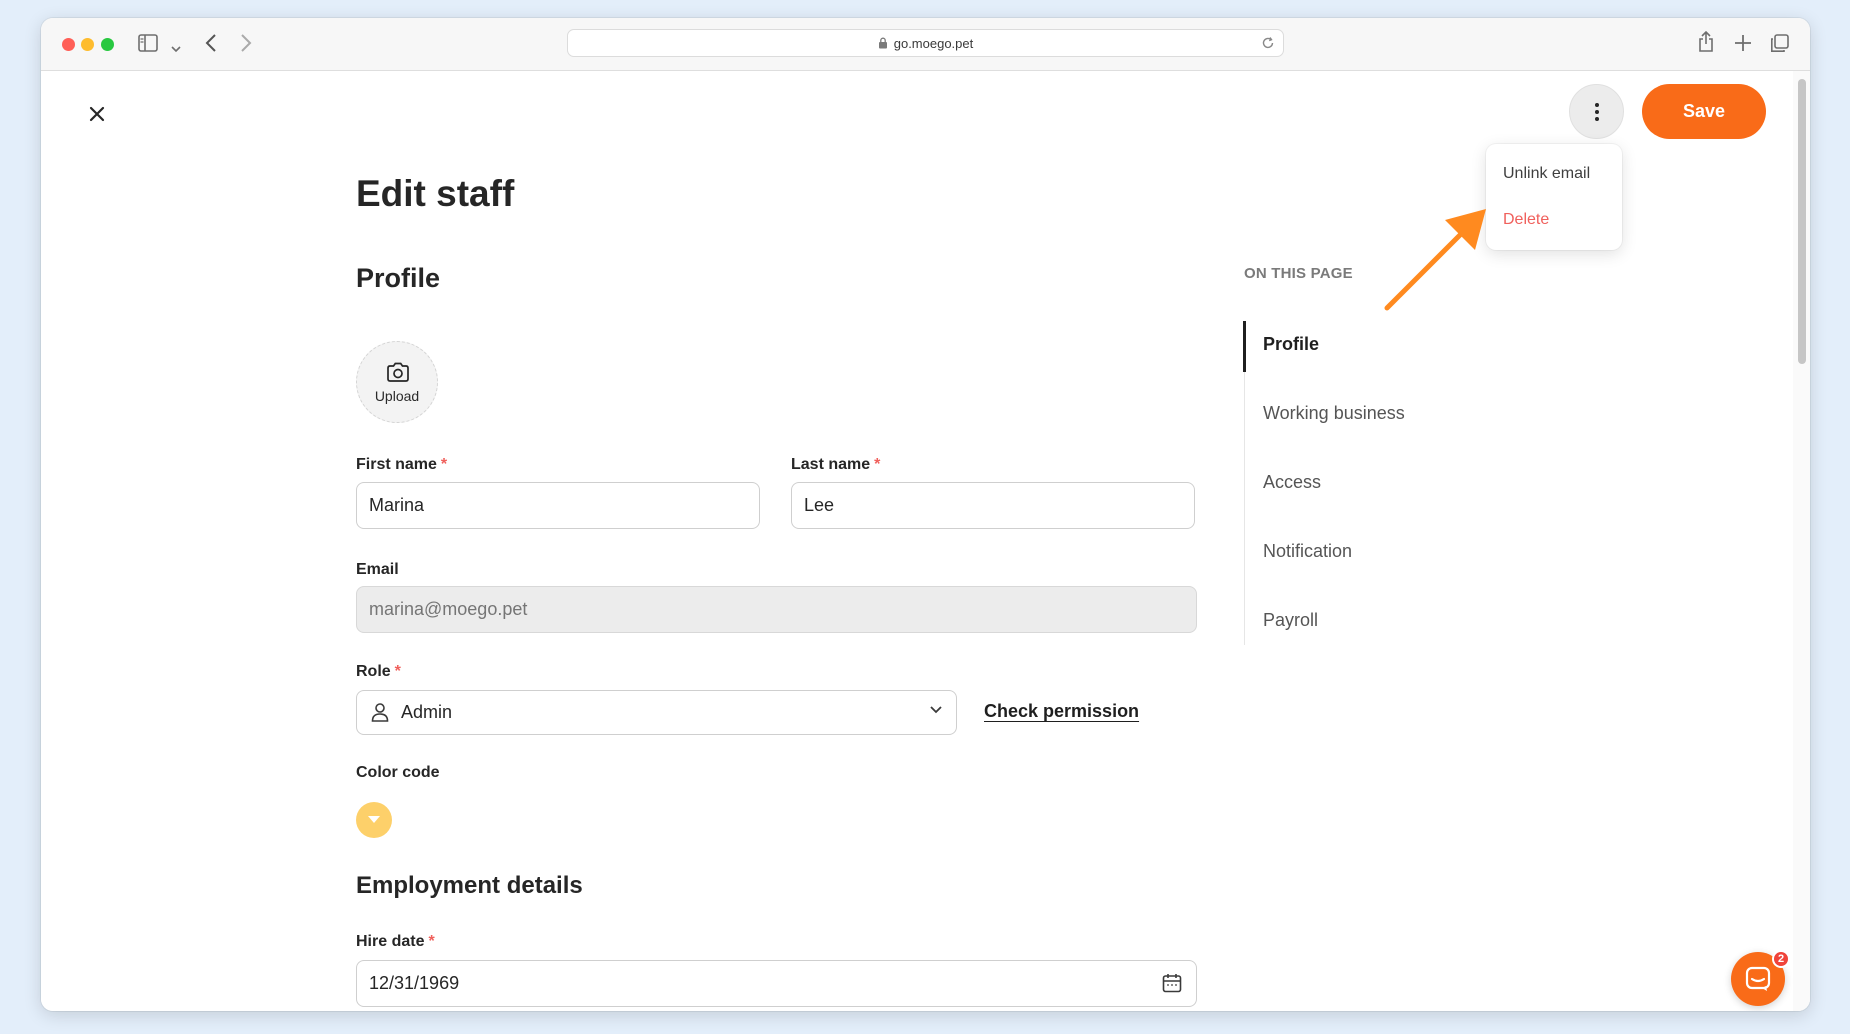 The width and height of the screenshot is (1850, 1034). What do you see at coordinates (1298, 273) in the screenshot?
I see `toc-heading: ON THIS PAGE` at bounding box center [1298, 273].